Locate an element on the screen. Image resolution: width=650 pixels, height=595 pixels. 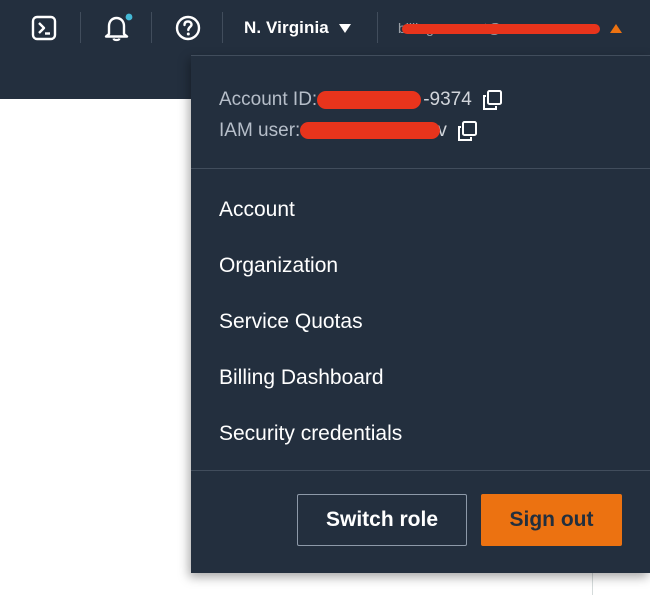
iam-user-value: v is located at coordinates (373, 131).